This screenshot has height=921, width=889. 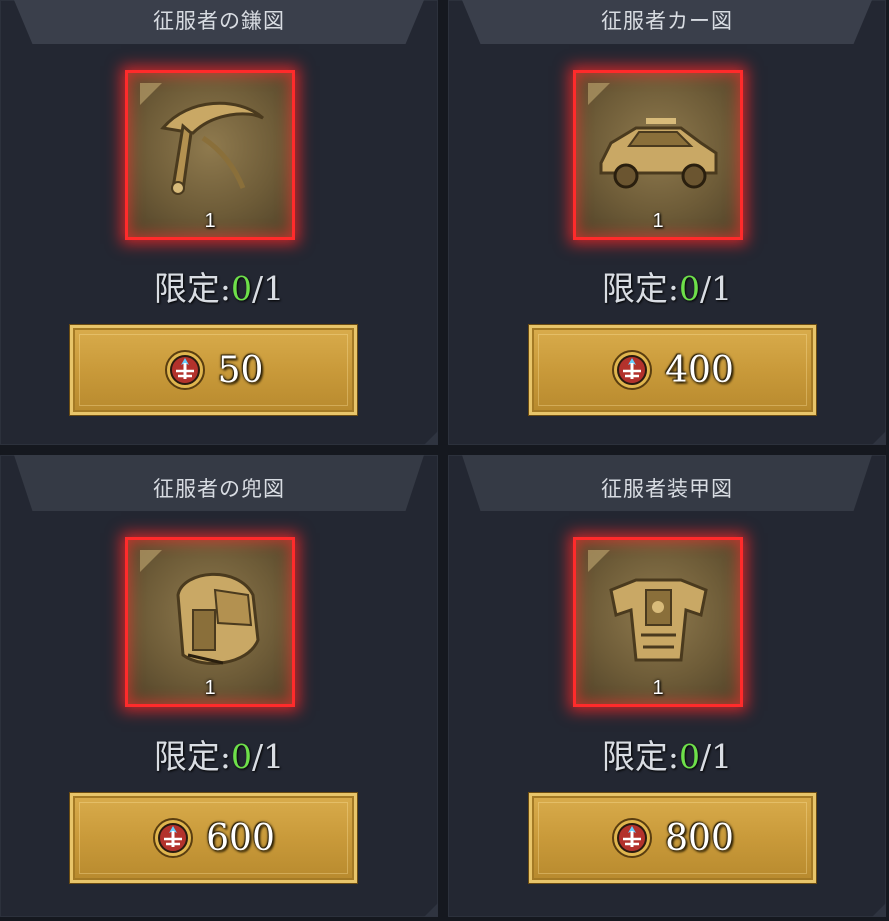 I want to click on buy-button: 600, so click(x=213, y=838).